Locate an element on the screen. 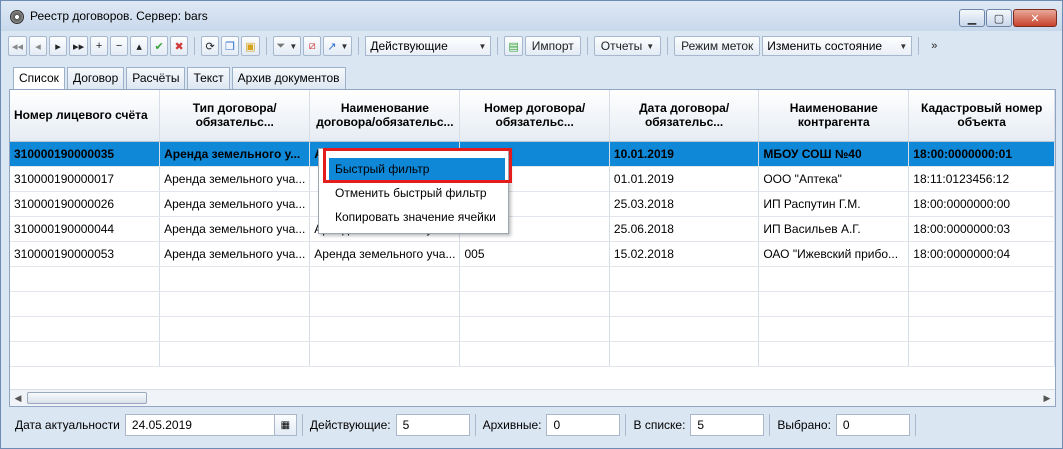 Image resolution: width=1063 pixels, height=449 pixels. date-label: Дата актуальности is located at coordinates (67, 425).